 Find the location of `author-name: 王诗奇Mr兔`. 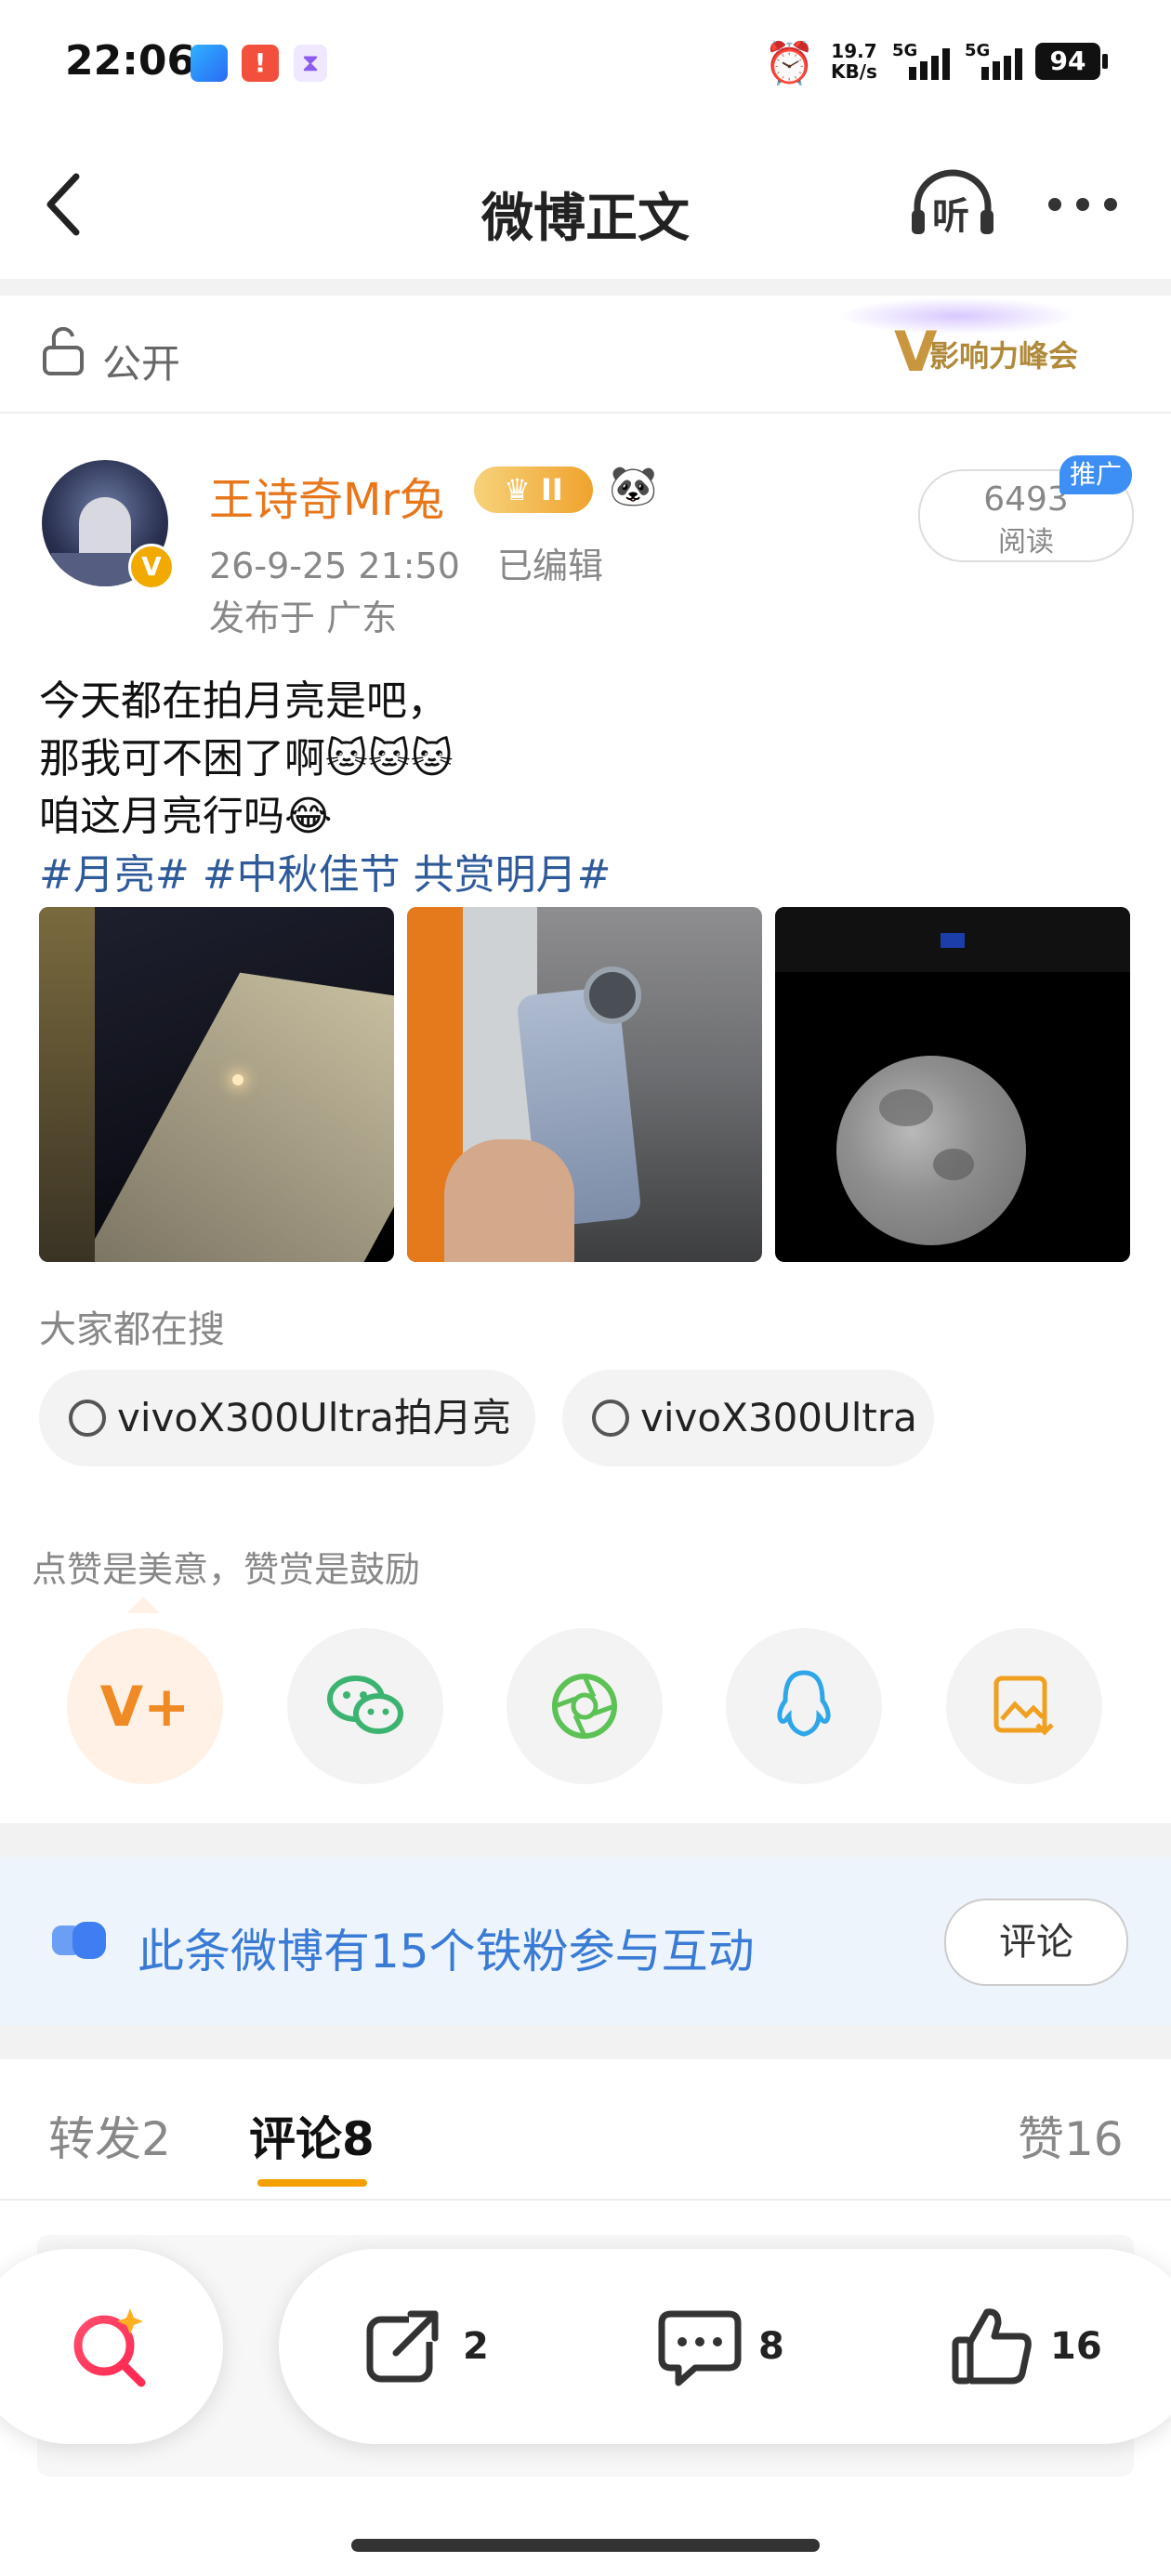

author-name: 王诗奇Mr兔 is located at coordinates (327, 495).